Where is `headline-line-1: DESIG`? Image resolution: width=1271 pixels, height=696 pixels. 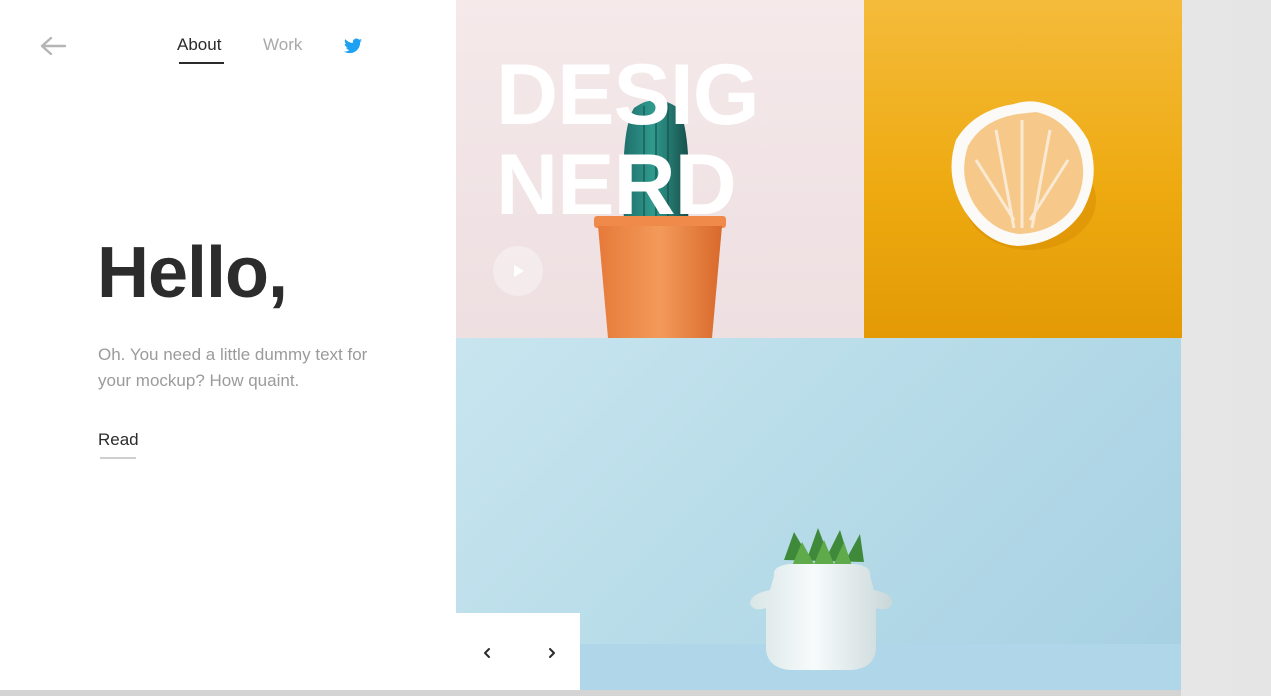 headline-line-1: DESIG is located at coordinates (628, 95).